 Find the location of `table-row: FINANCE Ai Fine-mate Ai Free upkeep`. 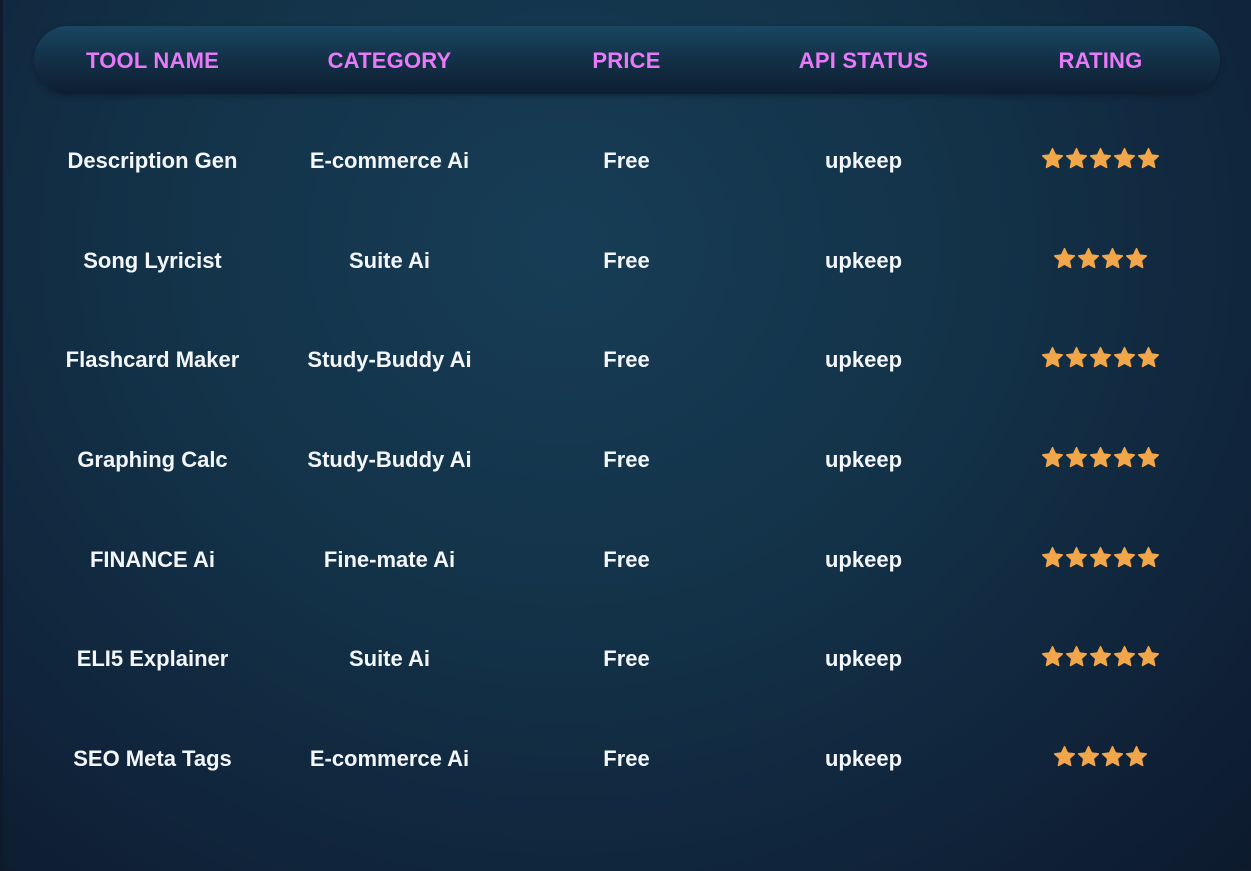

table-row: FINANCE Ai Fine-mate Ai Free upkeep is located at coordinates (627, 560).